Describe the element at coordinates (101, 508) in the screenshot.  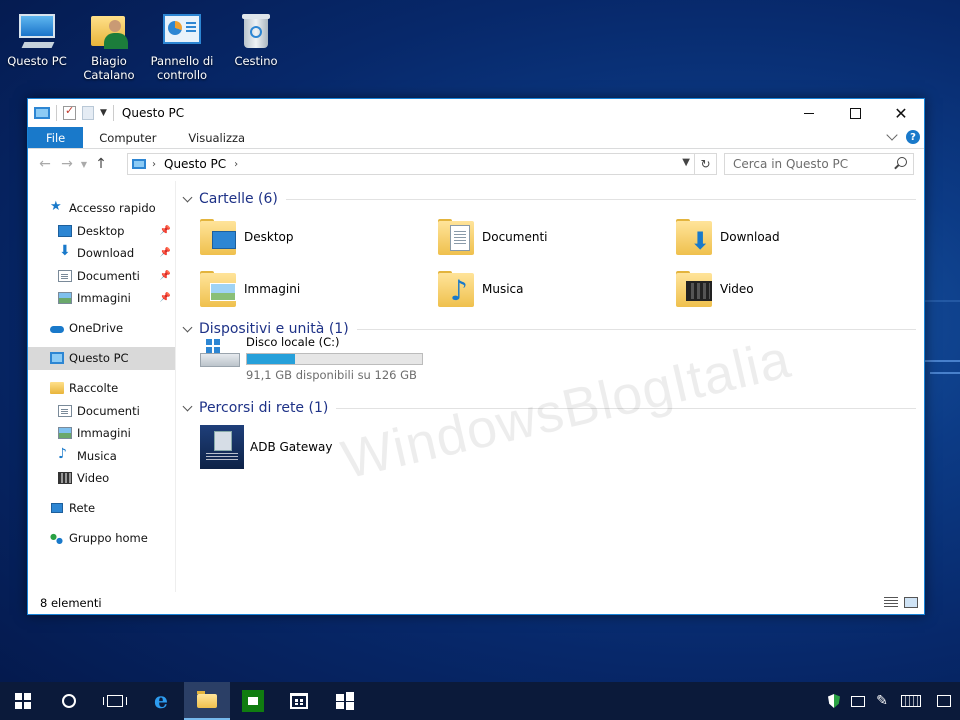
I see `sidebar-item-network: Rete` at that location.